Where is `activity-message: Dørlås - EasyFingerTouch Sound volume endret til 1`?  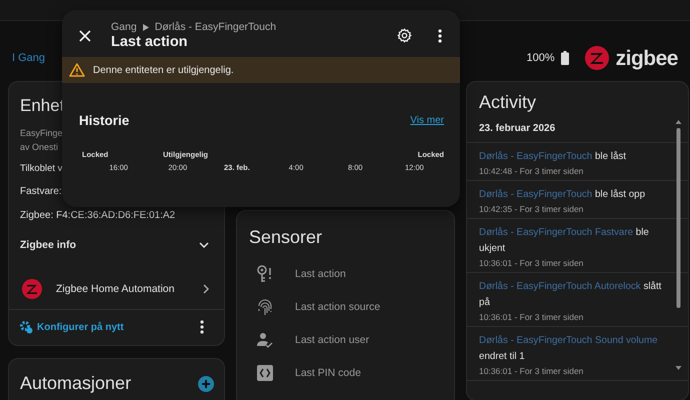
activity-message: Dørlås - EasyFingerTouch Sound volume endret til 1 is located at coordinates (569, 349).